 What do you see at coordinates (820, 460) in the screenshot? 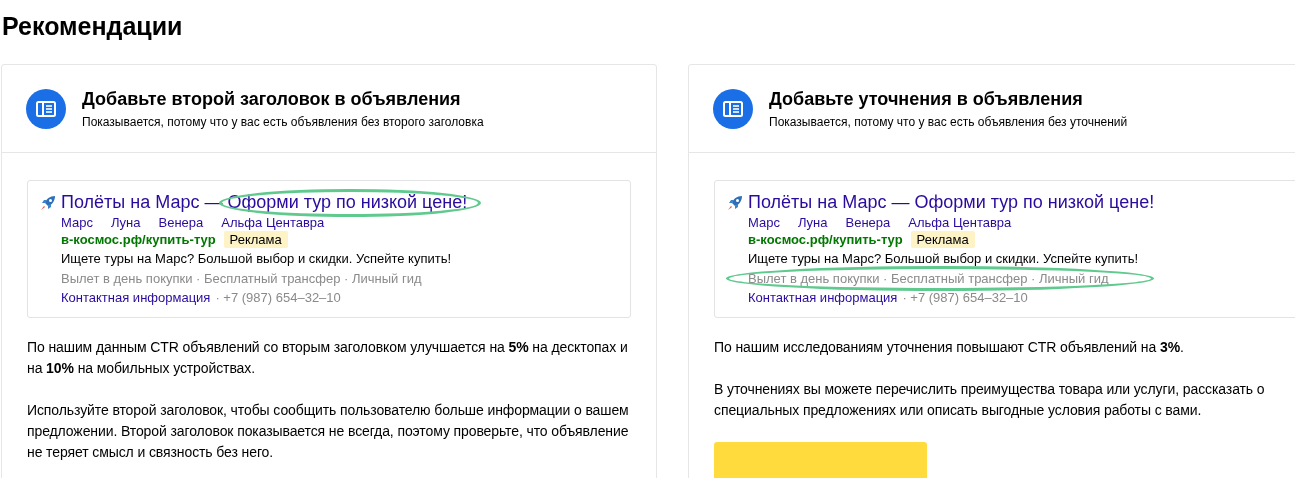
I see `action-button` at bounding box center [820, 460].